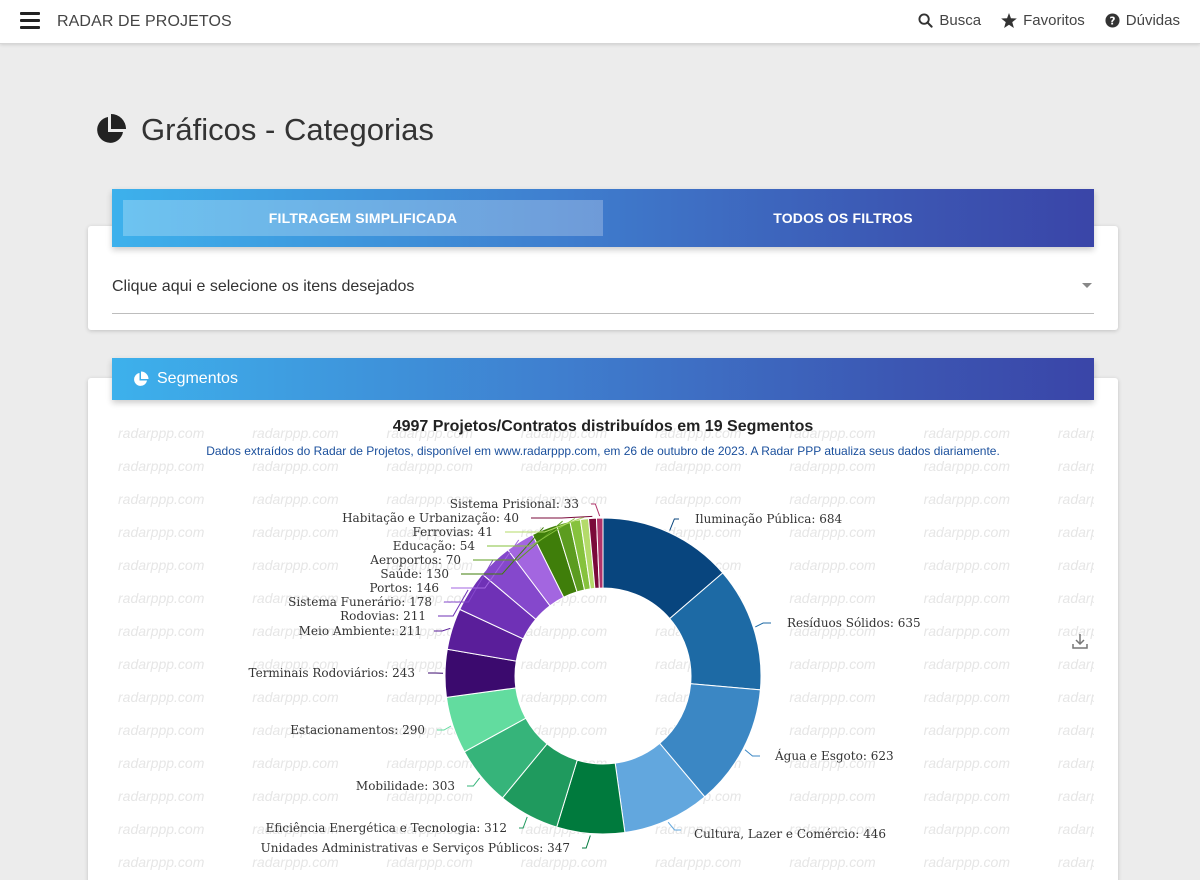 This screenshot has height=880, width=1200. What do you see at coordinates (360, 602) in the screenshot?
I see `data-label: Sistema Funerário: 178` at bounding box center [360, 602].